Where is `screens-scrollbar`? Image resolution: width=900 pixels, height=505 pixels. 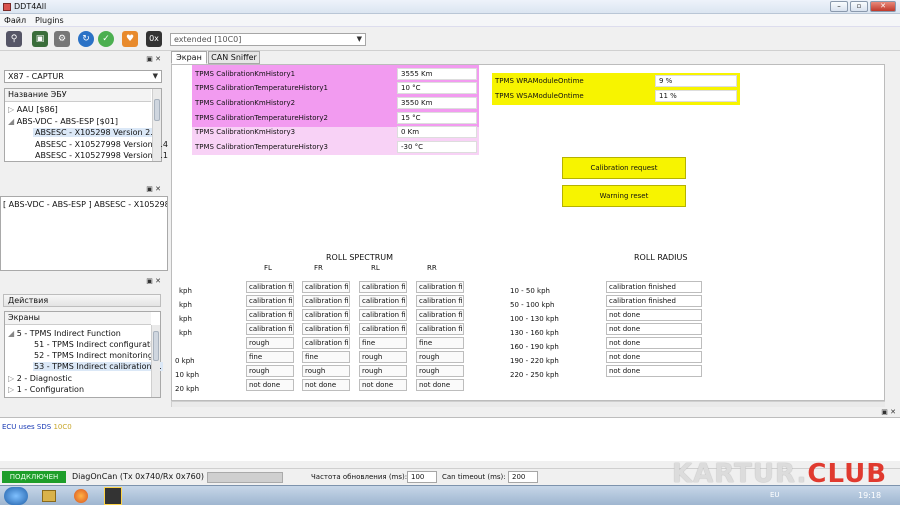
screens-scrollbar is located at coordinates (155, 361).